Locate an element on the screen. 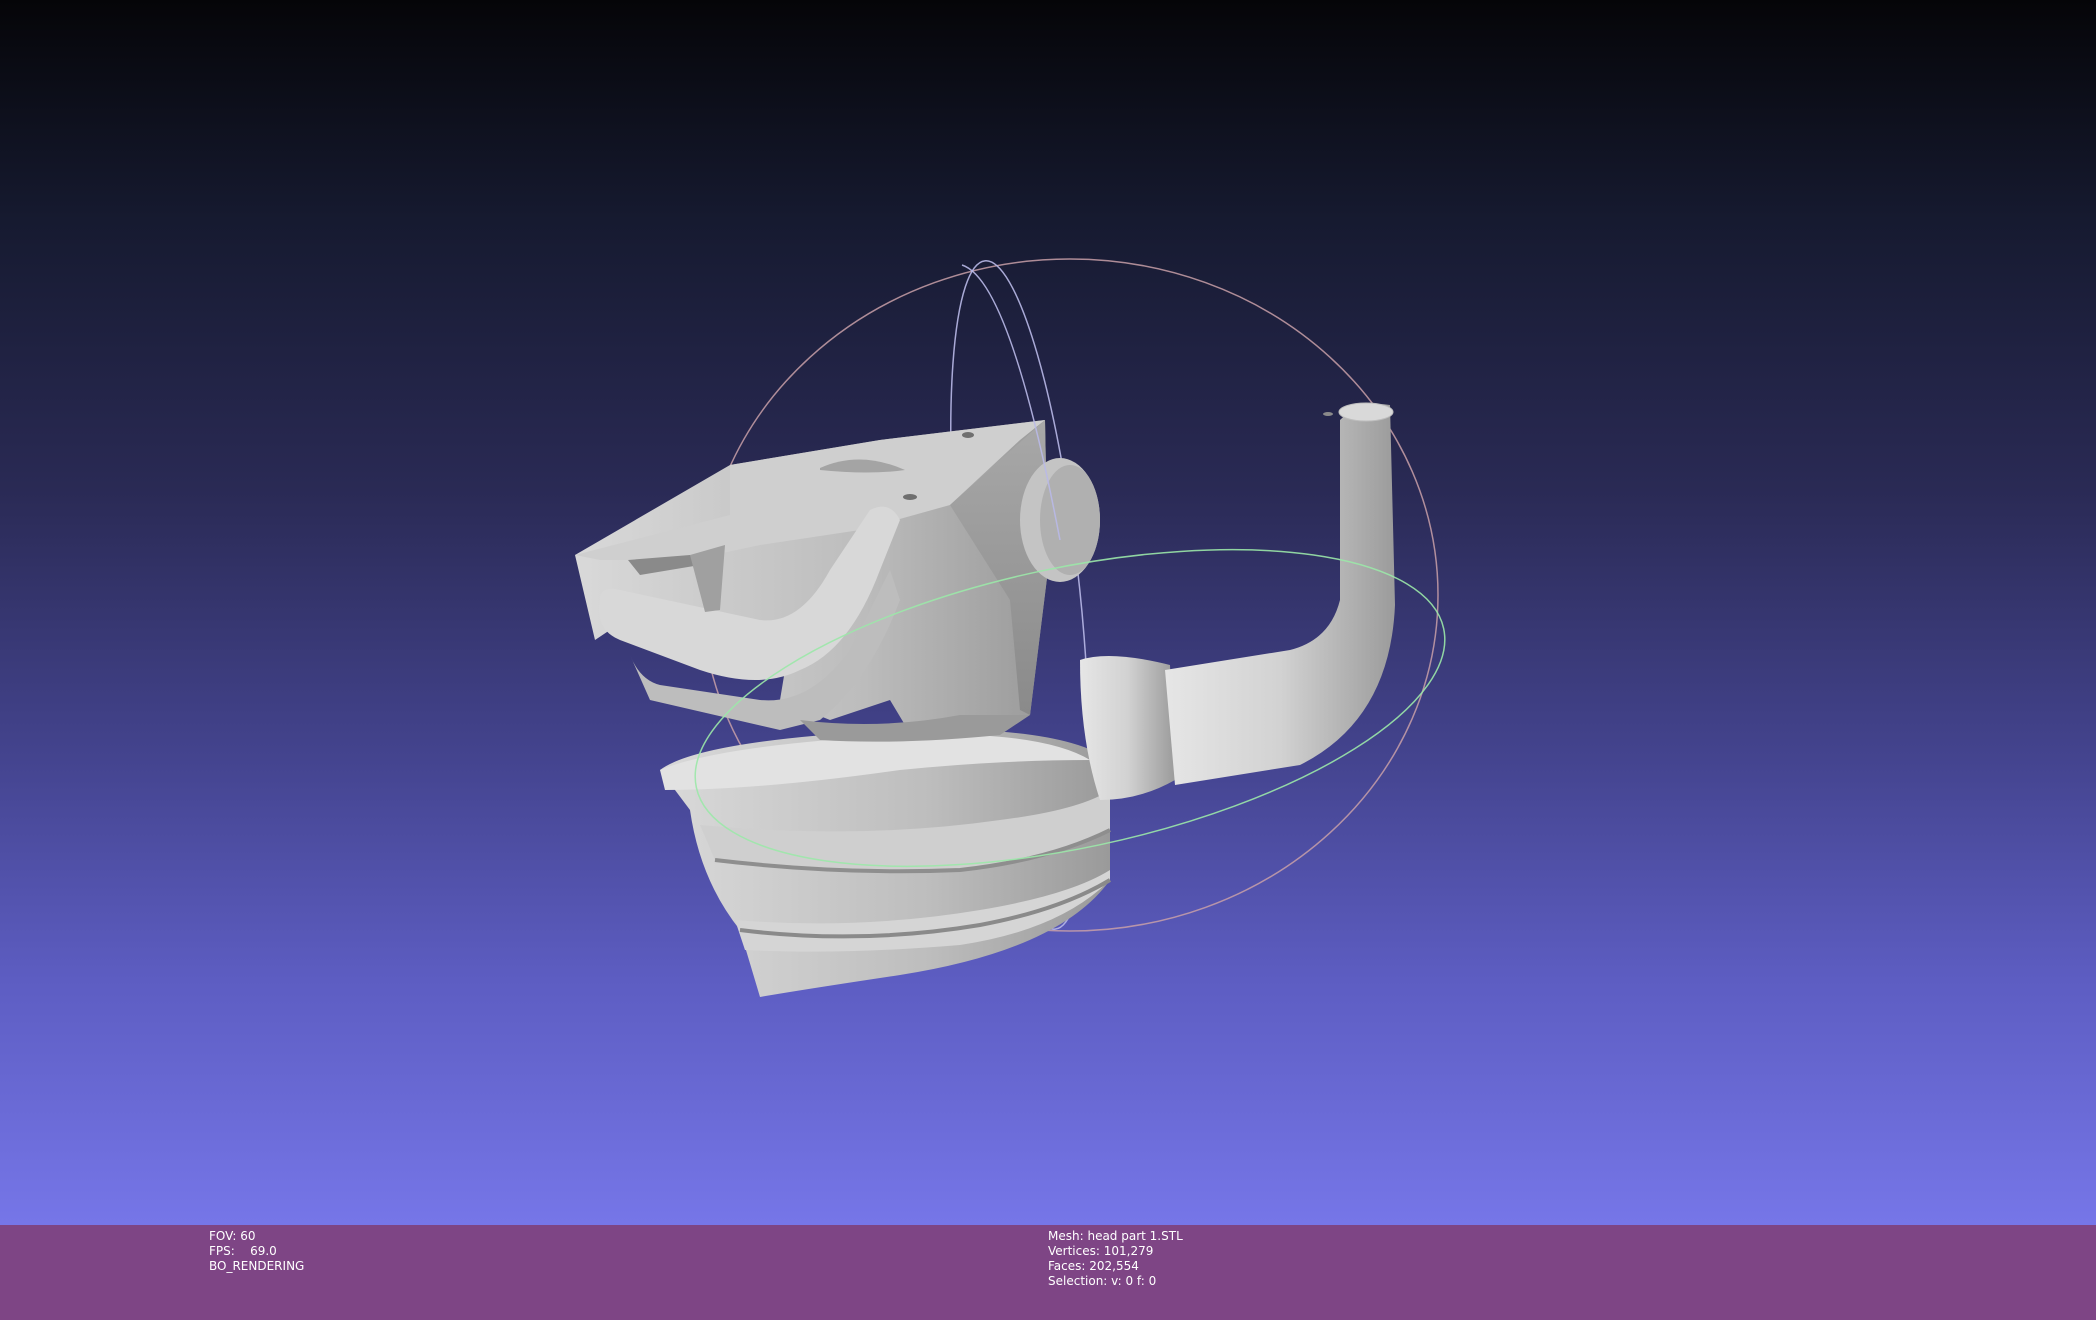 The width and height of the screenshot is (2096, 1320). fps-label: FPS: is located at coordinates (222, 1251).